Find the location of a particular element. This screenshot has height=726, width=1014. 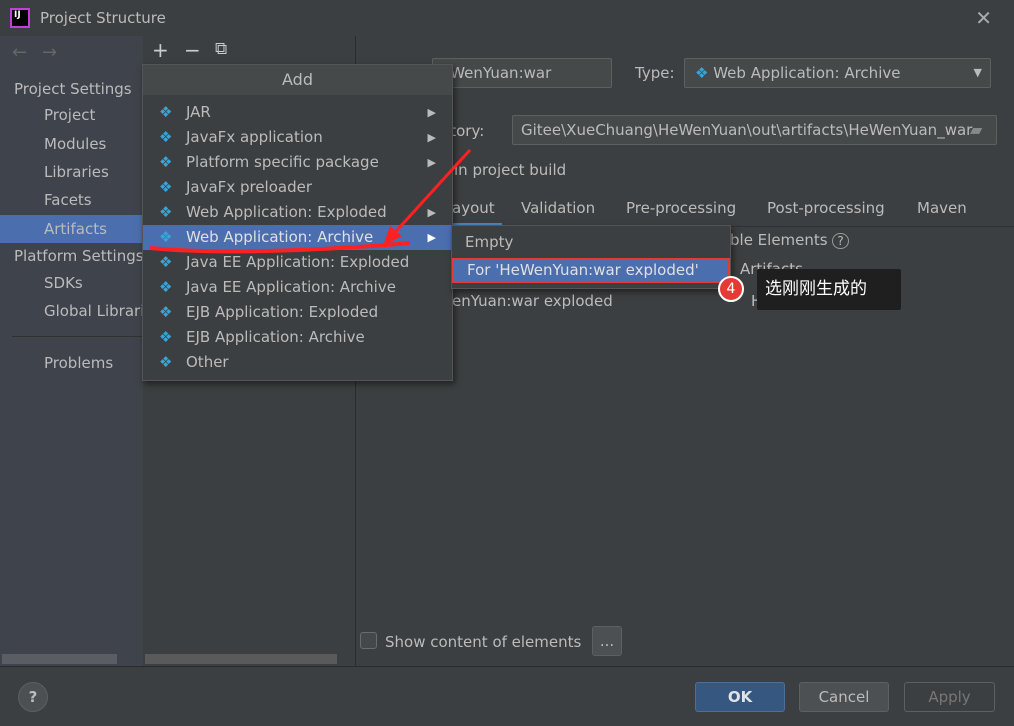

type-select: ❖ Web Application: Archive ▼ is located at coordinates (837, 73).